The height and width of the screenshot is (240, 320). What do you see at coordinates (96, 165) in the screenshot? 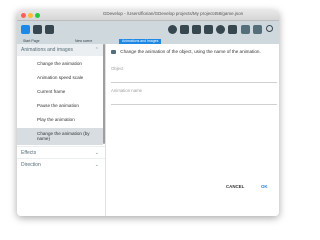
I see `chevron-down-icon: ⌄` at bounding box center [96, 165].